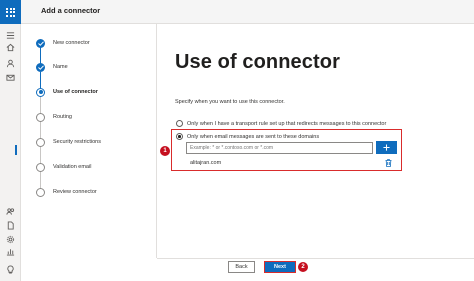 This screenshot has height=281, width=474. Describe the element at coordinates (10, 251) in the screenshot. I see `chart-icon` at that location.